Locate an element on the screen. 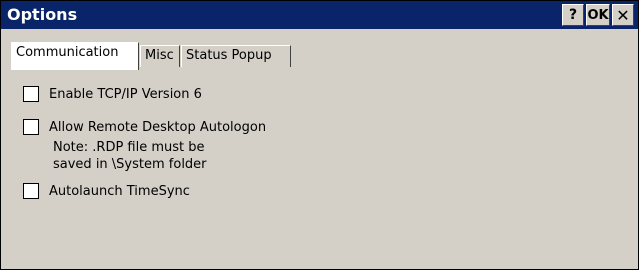  help-icon: ? is located at coordinates (573, 15).